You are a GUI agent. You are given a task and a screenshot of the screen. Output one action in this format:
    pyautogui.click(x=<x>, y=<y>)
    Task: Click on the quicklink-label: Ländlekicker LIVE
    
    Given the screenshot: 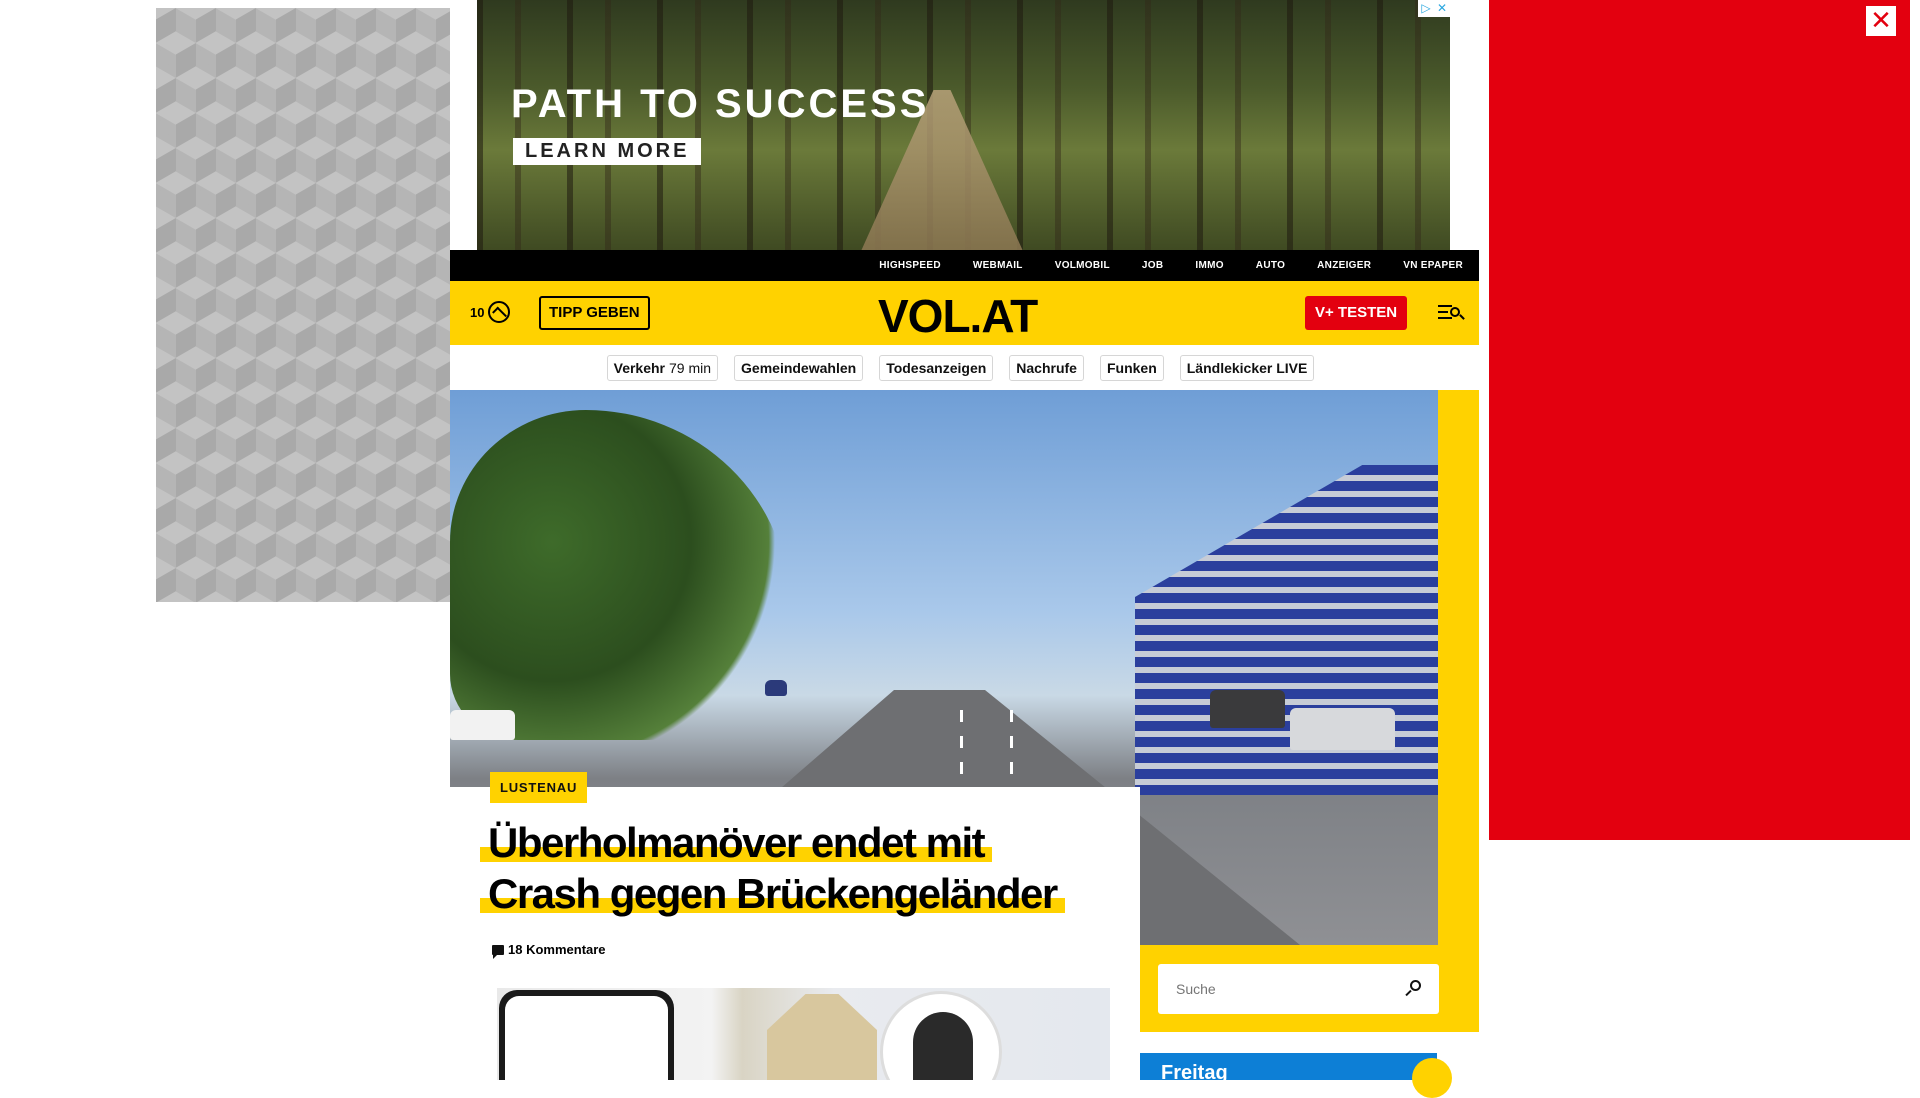 What is the action you would take?
    pyautogui.click(x=1247, y=367)
    